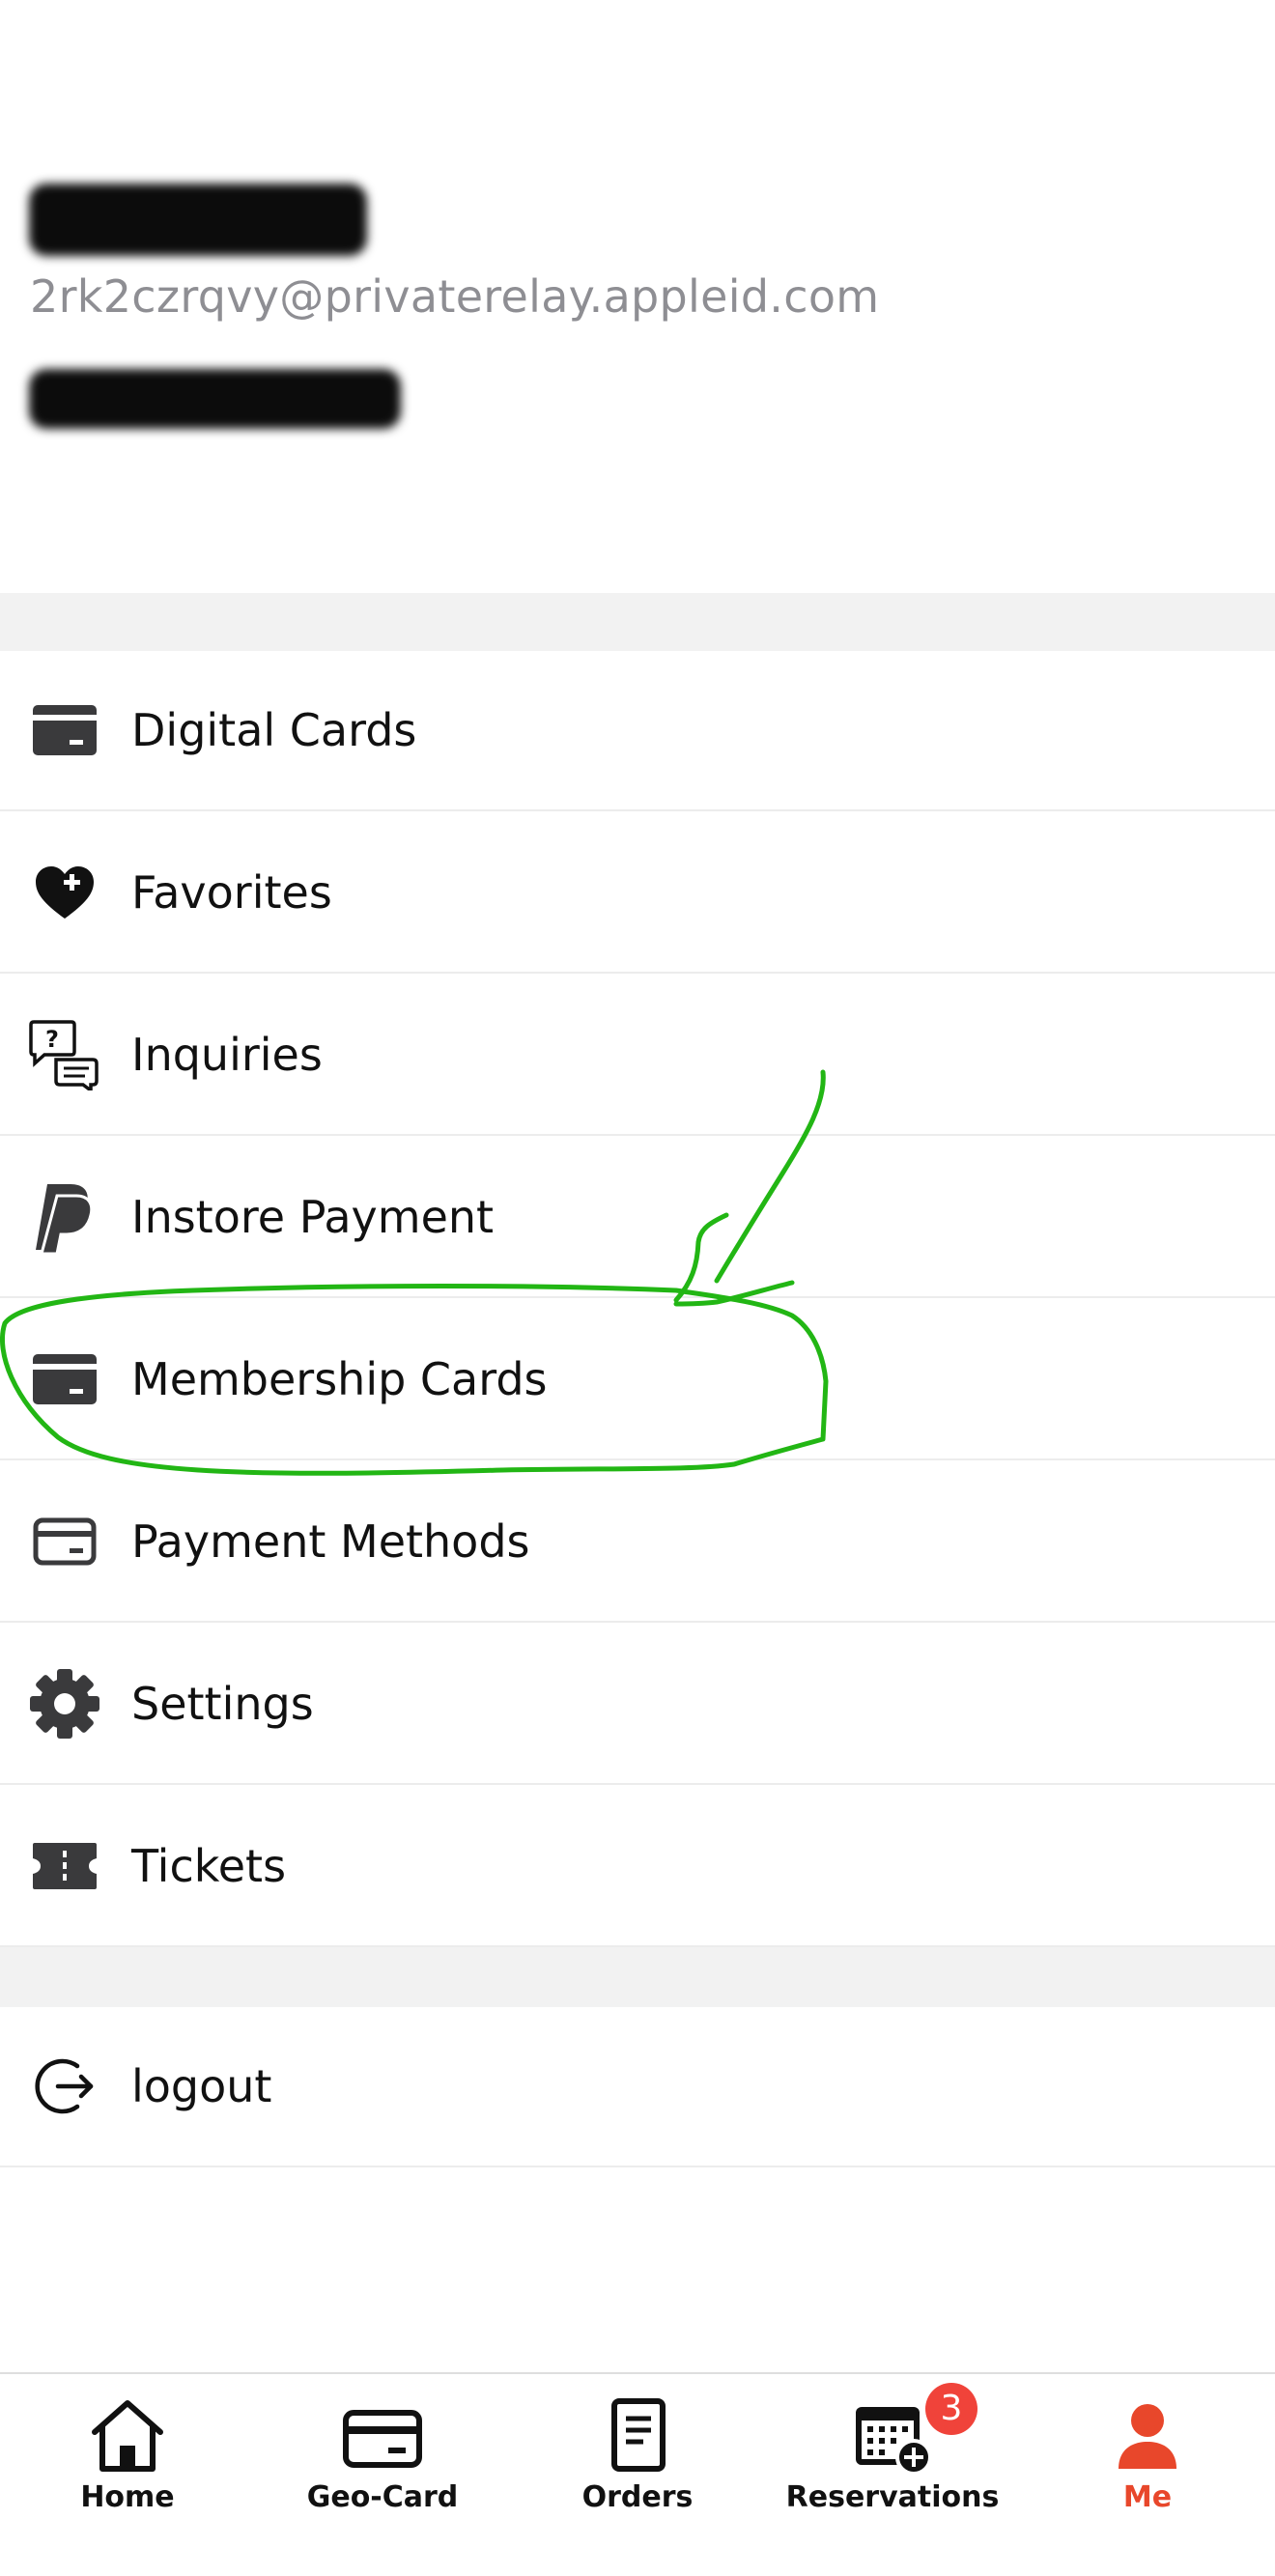 The image size is (1275, 2576). Describe the element at coordinates (638, 1056) in the screenshot. I see `menu-item-inquiries: ? Inquiries` at that location.